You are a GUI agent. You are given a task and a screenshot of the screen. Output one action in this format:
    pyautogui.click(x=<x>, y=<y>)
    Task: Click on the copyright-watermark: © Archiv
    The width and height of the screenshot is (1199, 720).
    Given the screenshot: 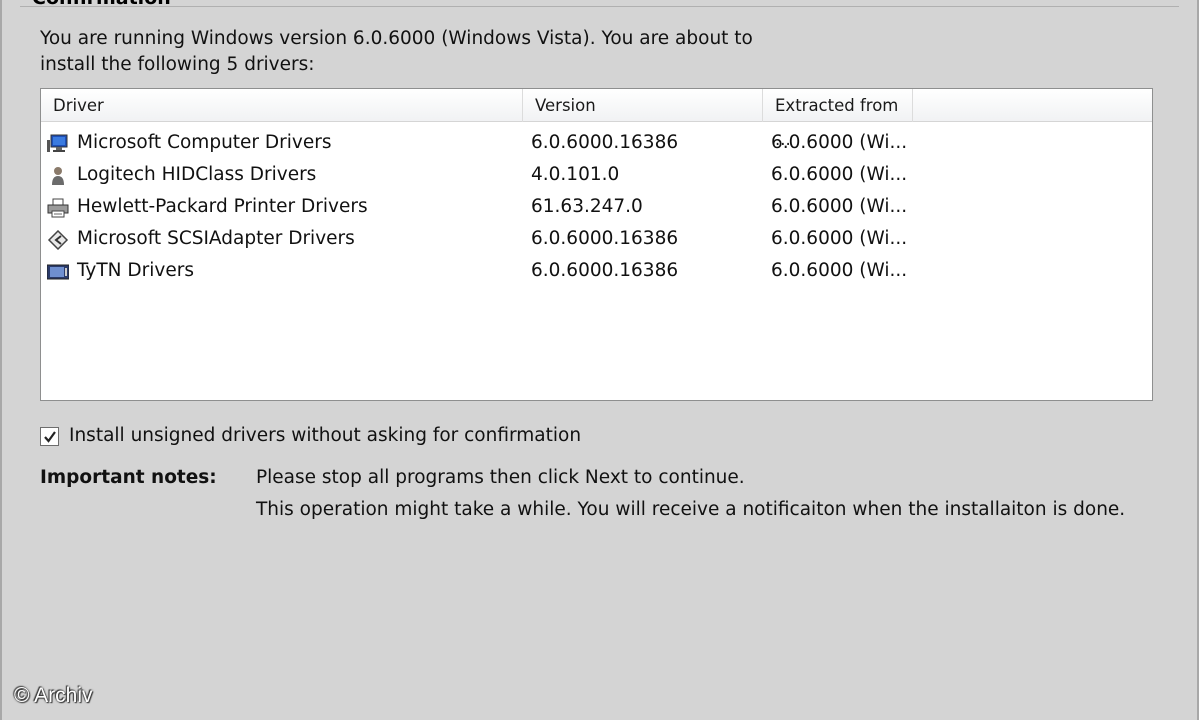 What is the action you would take?
    pyautogui.click(x=53, y=695)
    